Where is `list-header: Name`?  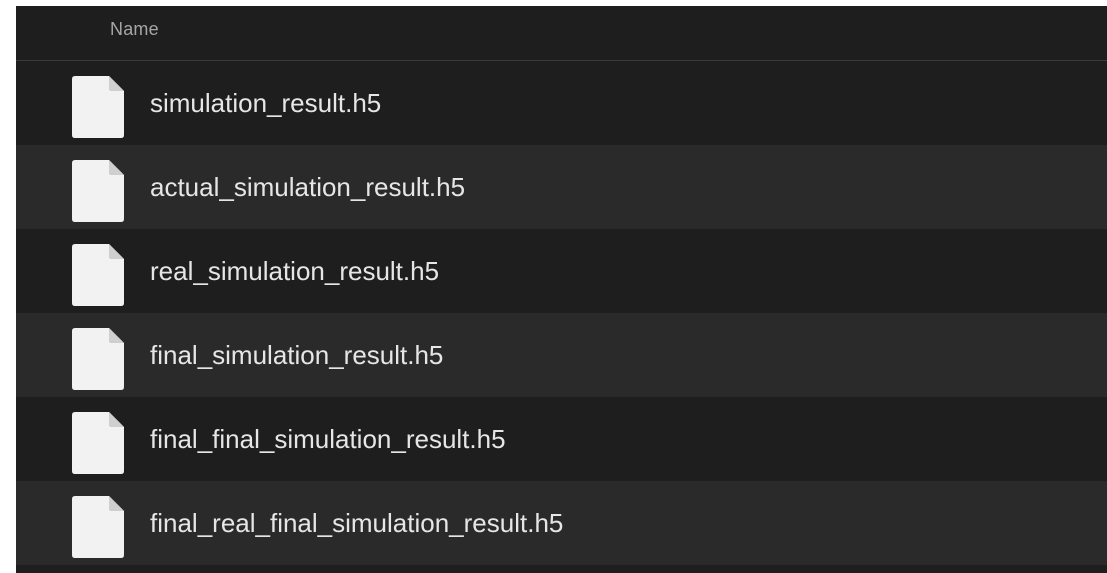
list-header: Name is located at coordinates (561, 33).